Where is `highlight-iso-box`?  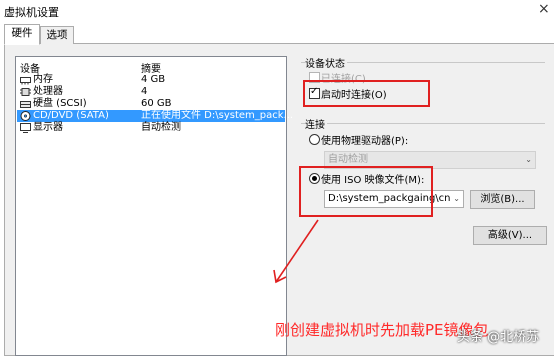 highlight-iso-box is located at coordinates (366, 191).